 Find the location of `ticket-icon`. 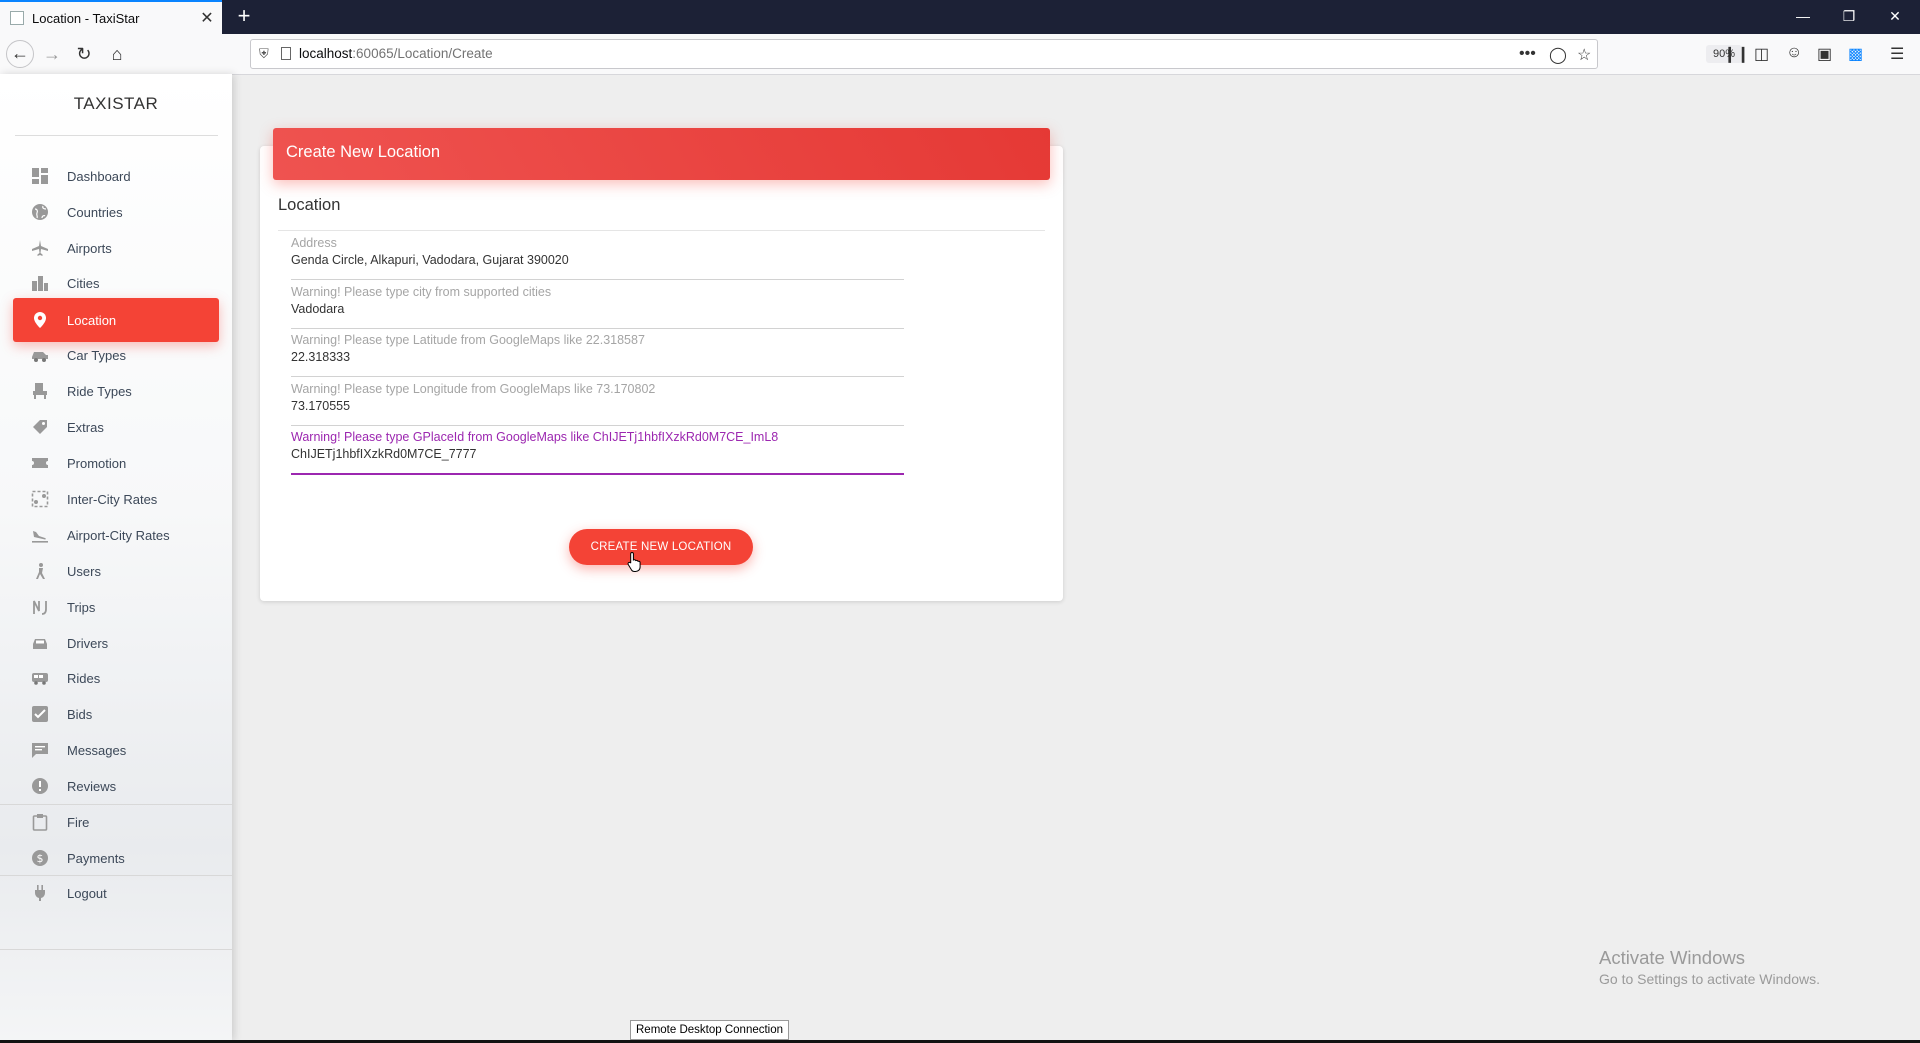

ticket-icon is located at coordinates (40, 463).